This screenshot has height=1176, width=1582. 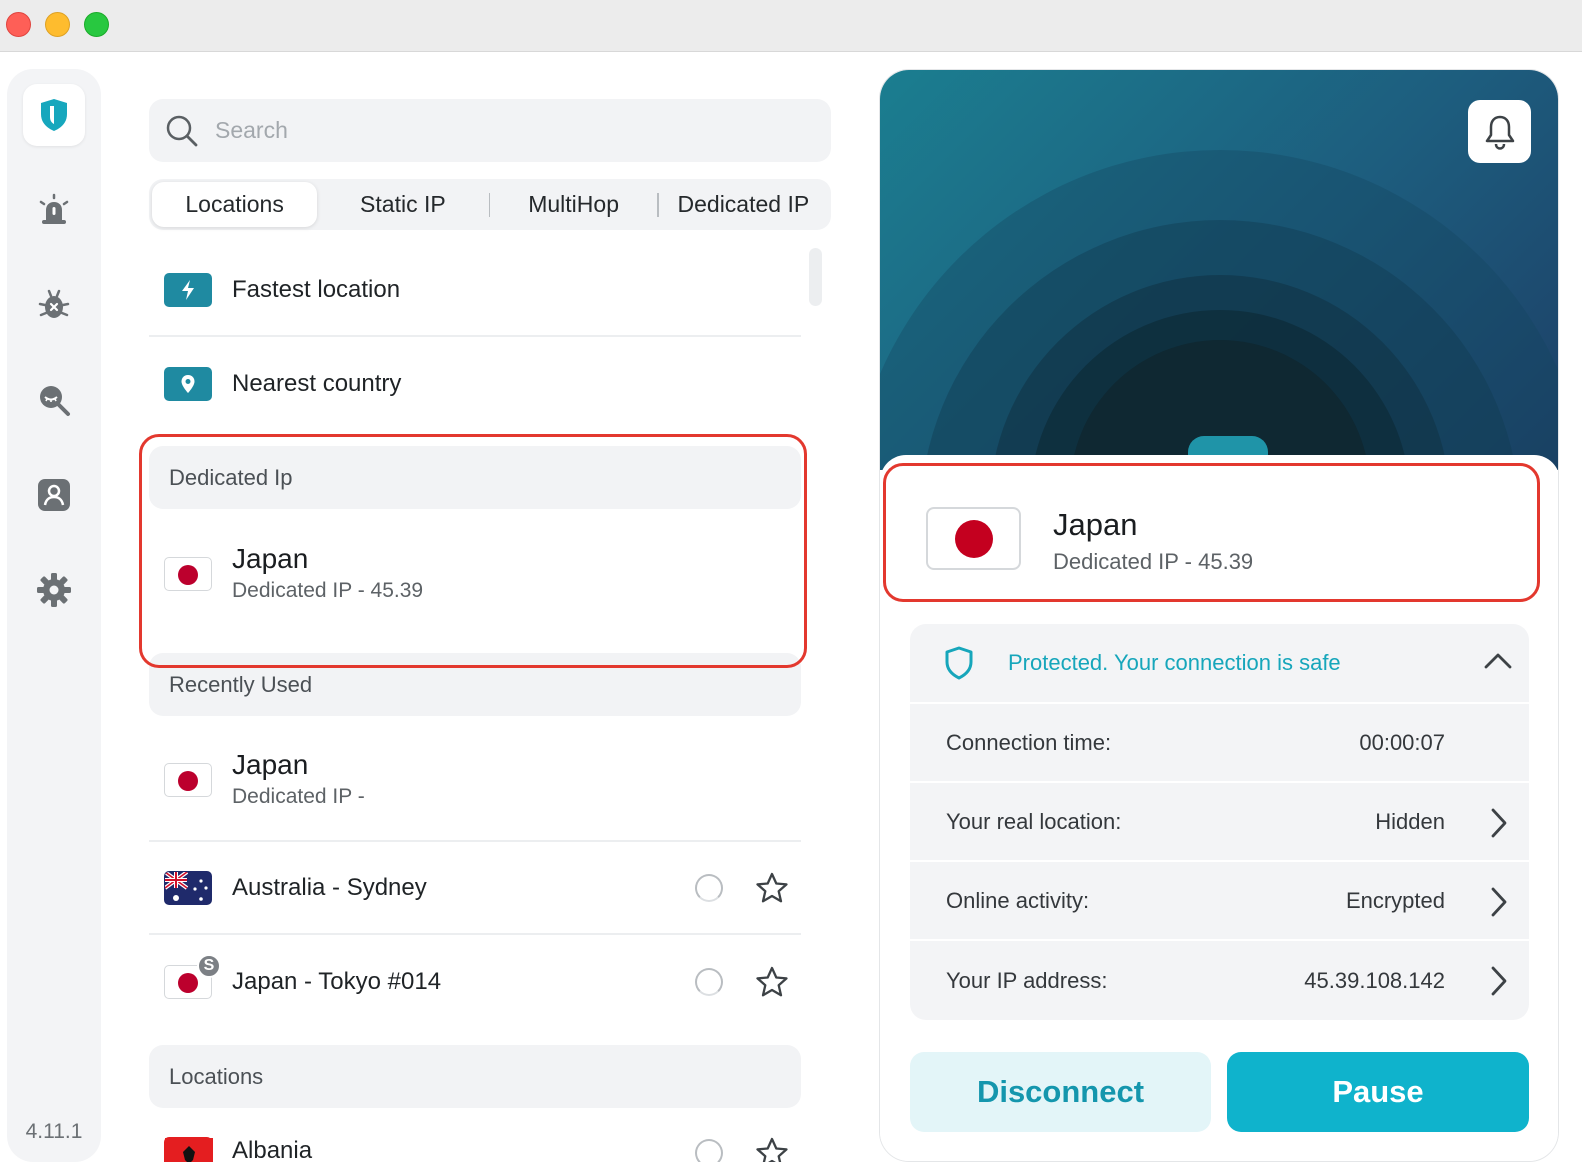 I want to click on chevron-up-icon, so click(x=1498, y=660).